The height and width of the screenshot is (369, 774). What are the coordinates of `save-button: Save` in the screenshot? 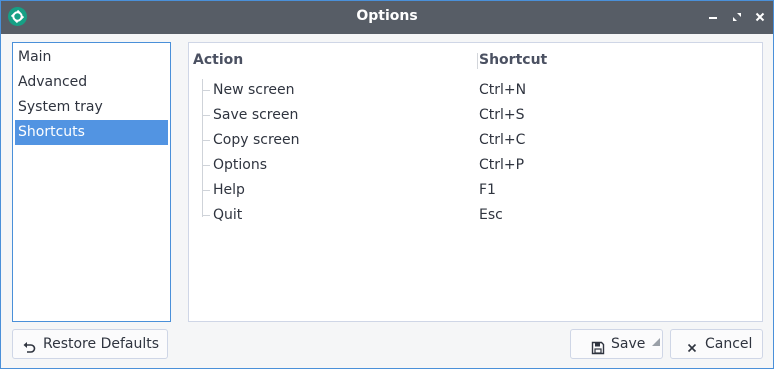 It's located at (616, 344).